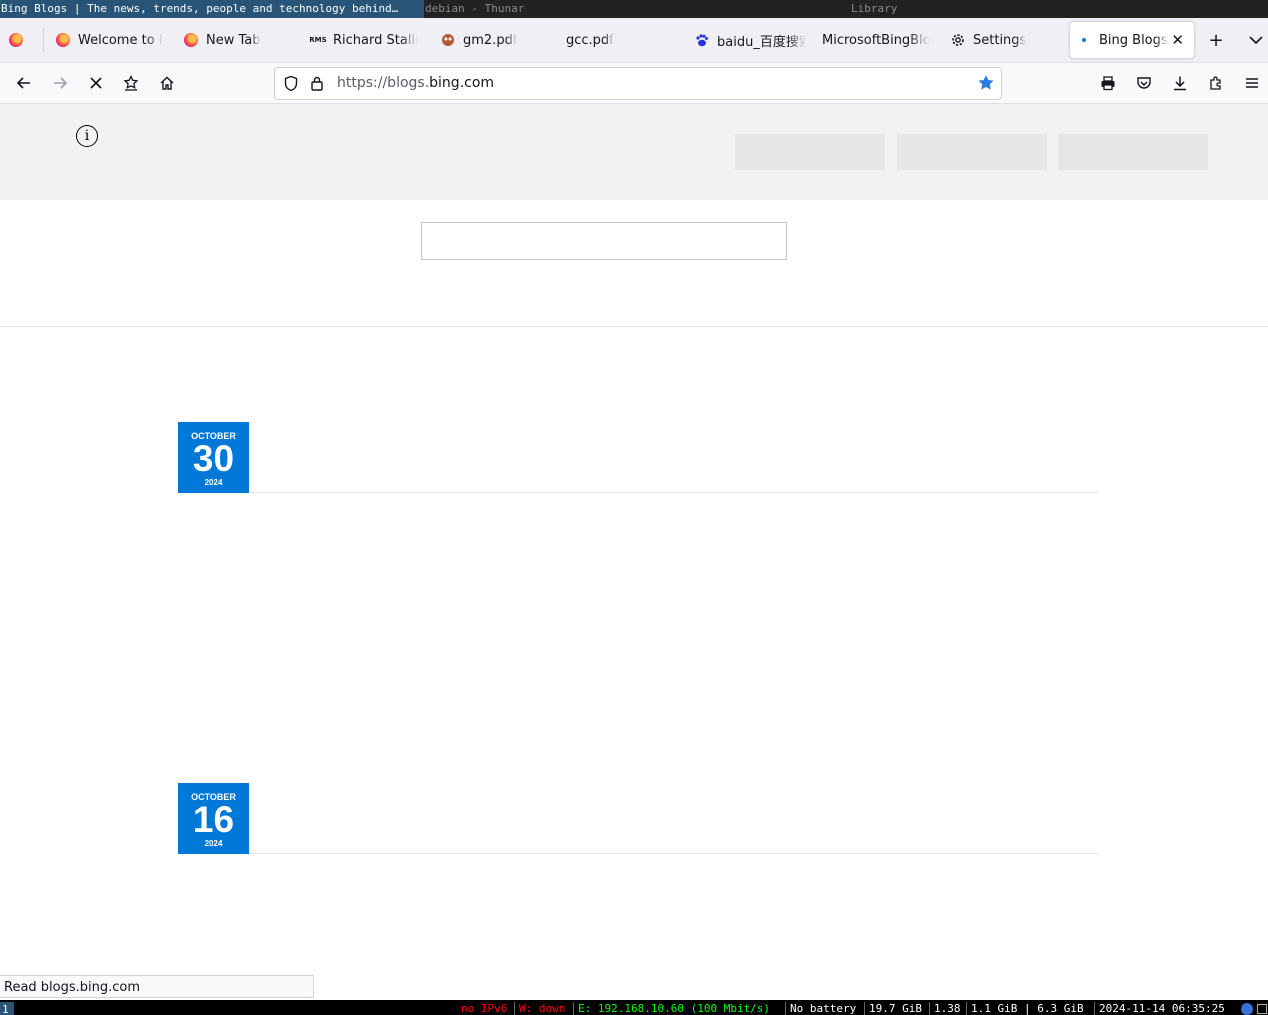  I want to click on post-date-badge: OCTOBER 30 2024, so click(213, 457).